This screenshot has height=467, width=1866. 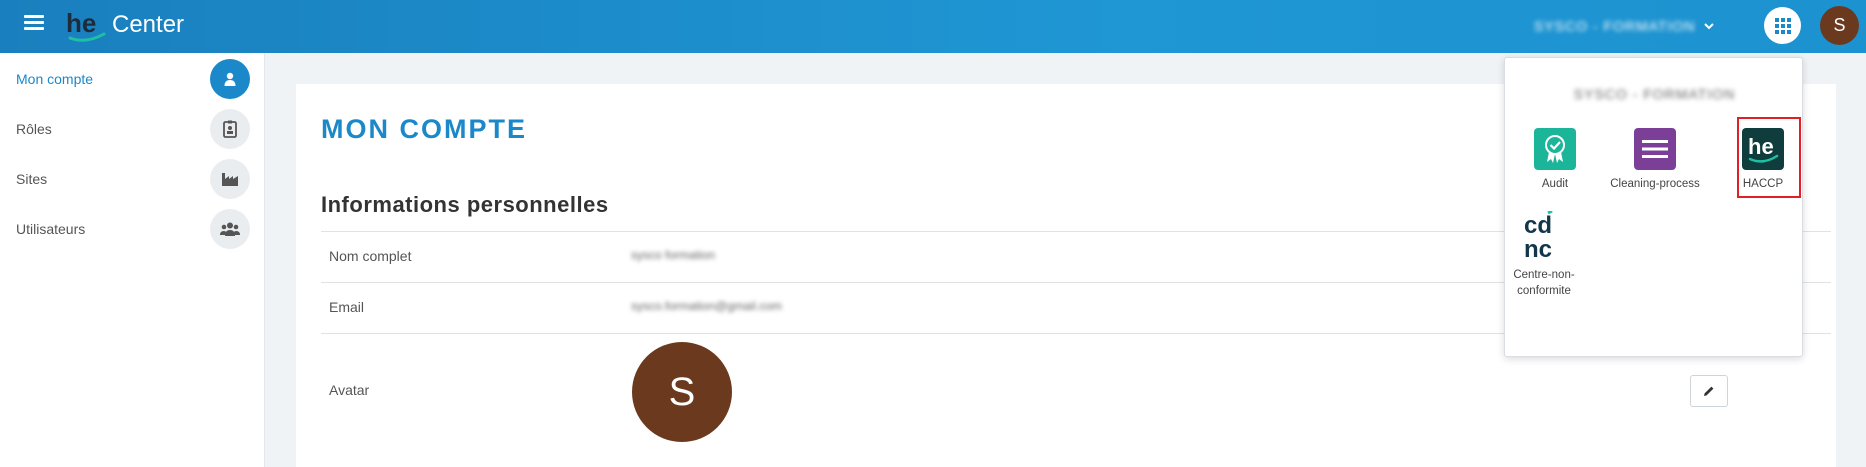 What do you see at coordinates (1654, 94) in the screenshot?
I see `dropdown-company-name: SYSCO - FORMATION` at bounding box center [1654, 94].